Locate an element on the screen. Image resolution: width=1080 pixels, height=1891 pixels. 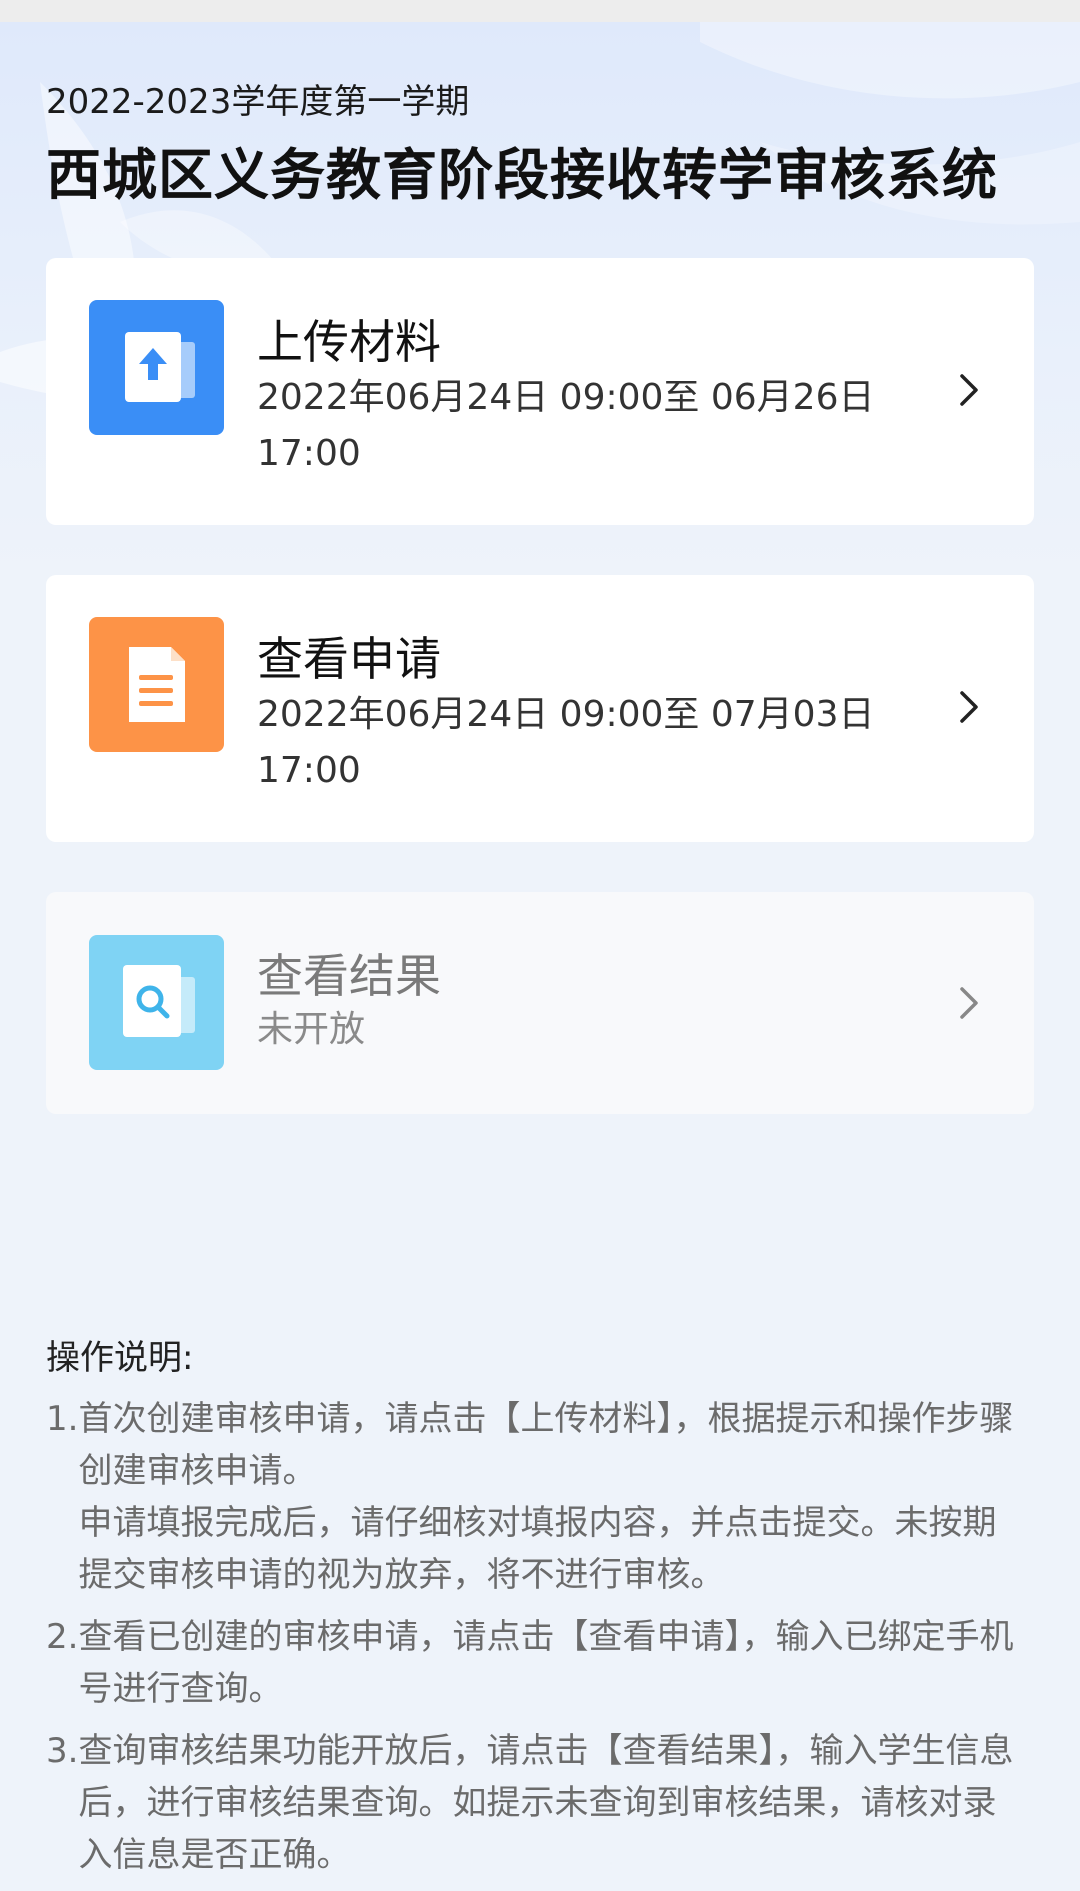
instruction-number: 3. is located at coordinates (62, 1751).